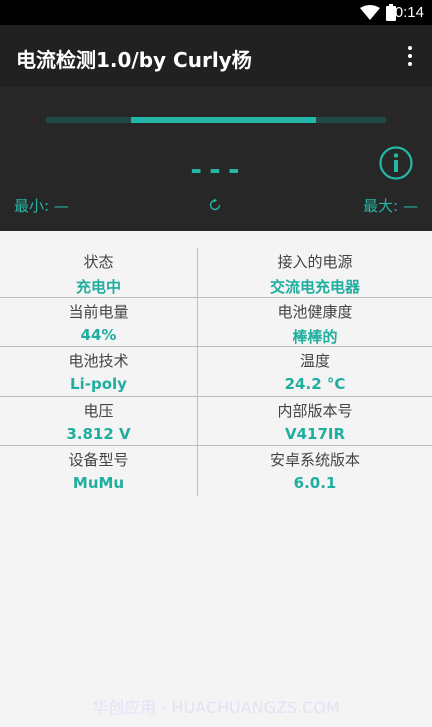 The height and width of the screenshot is (727, 432). Describe the element at coordinates (98, 287) in the screenshot. I see `info-value: 充电中` at that location.